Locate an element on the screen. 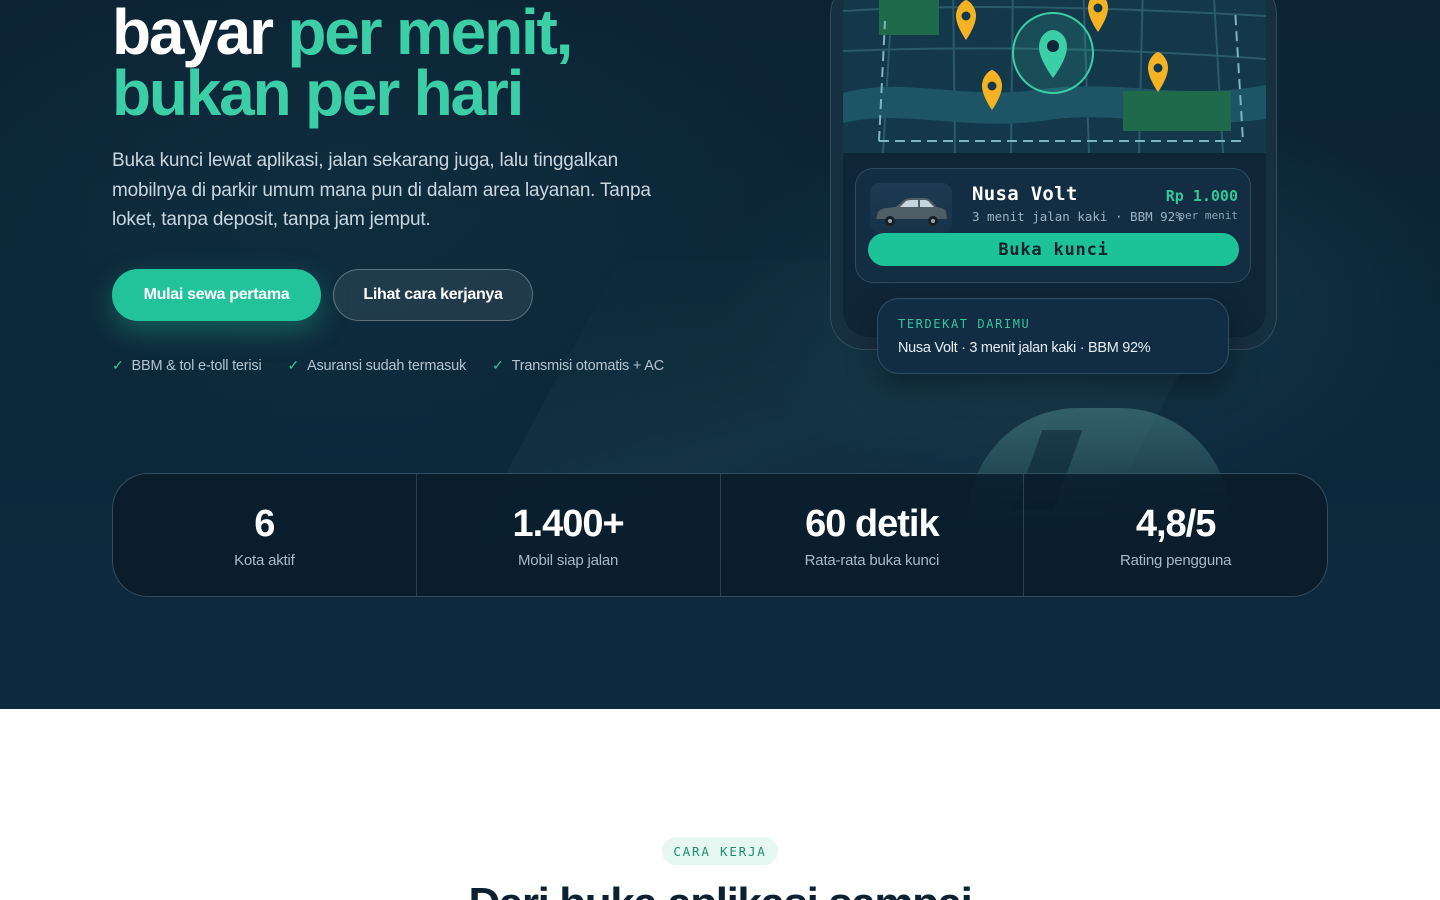 The image size is (1440, 900). stat-item: 1.400+ Mobil siap jalan is located at coordinates (569, 535).